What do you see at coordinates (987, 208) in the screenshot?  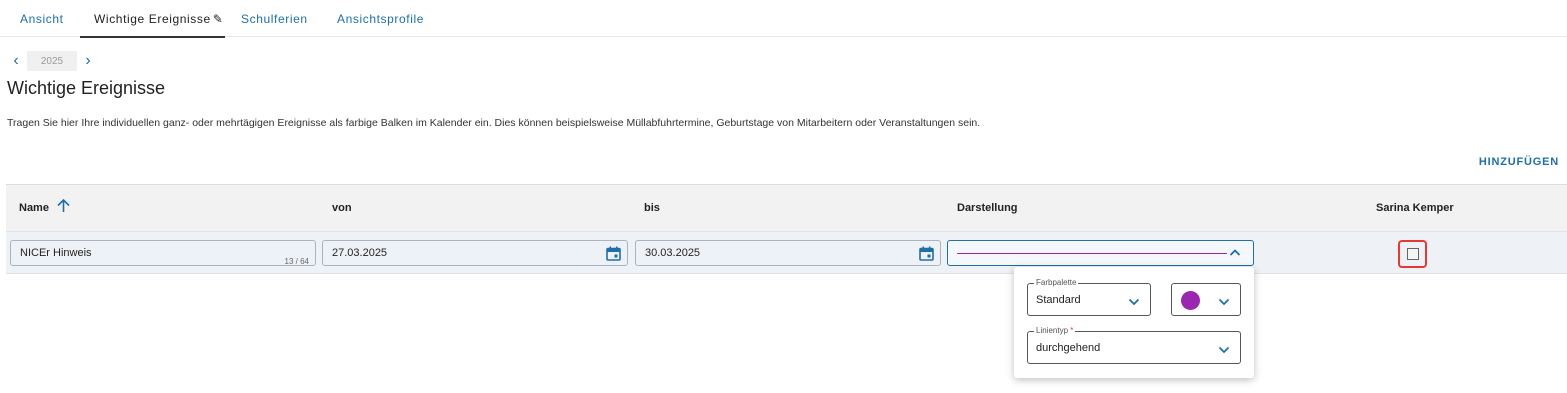 I see `column-header-darstellung: Darstellung` at bounding box center [987, 208].